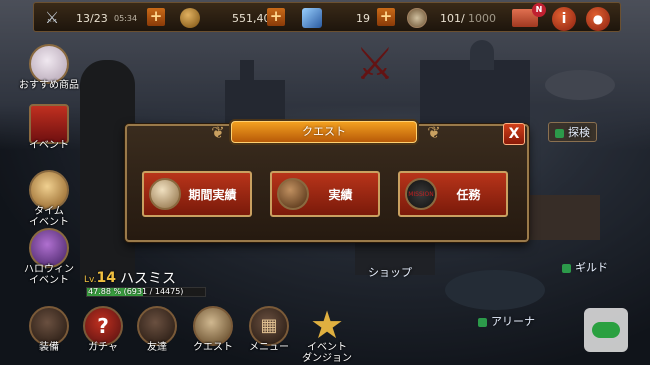 The height and width of the screenshot is (365, 650). I want to click on scroll-icon, so click(165, 194).